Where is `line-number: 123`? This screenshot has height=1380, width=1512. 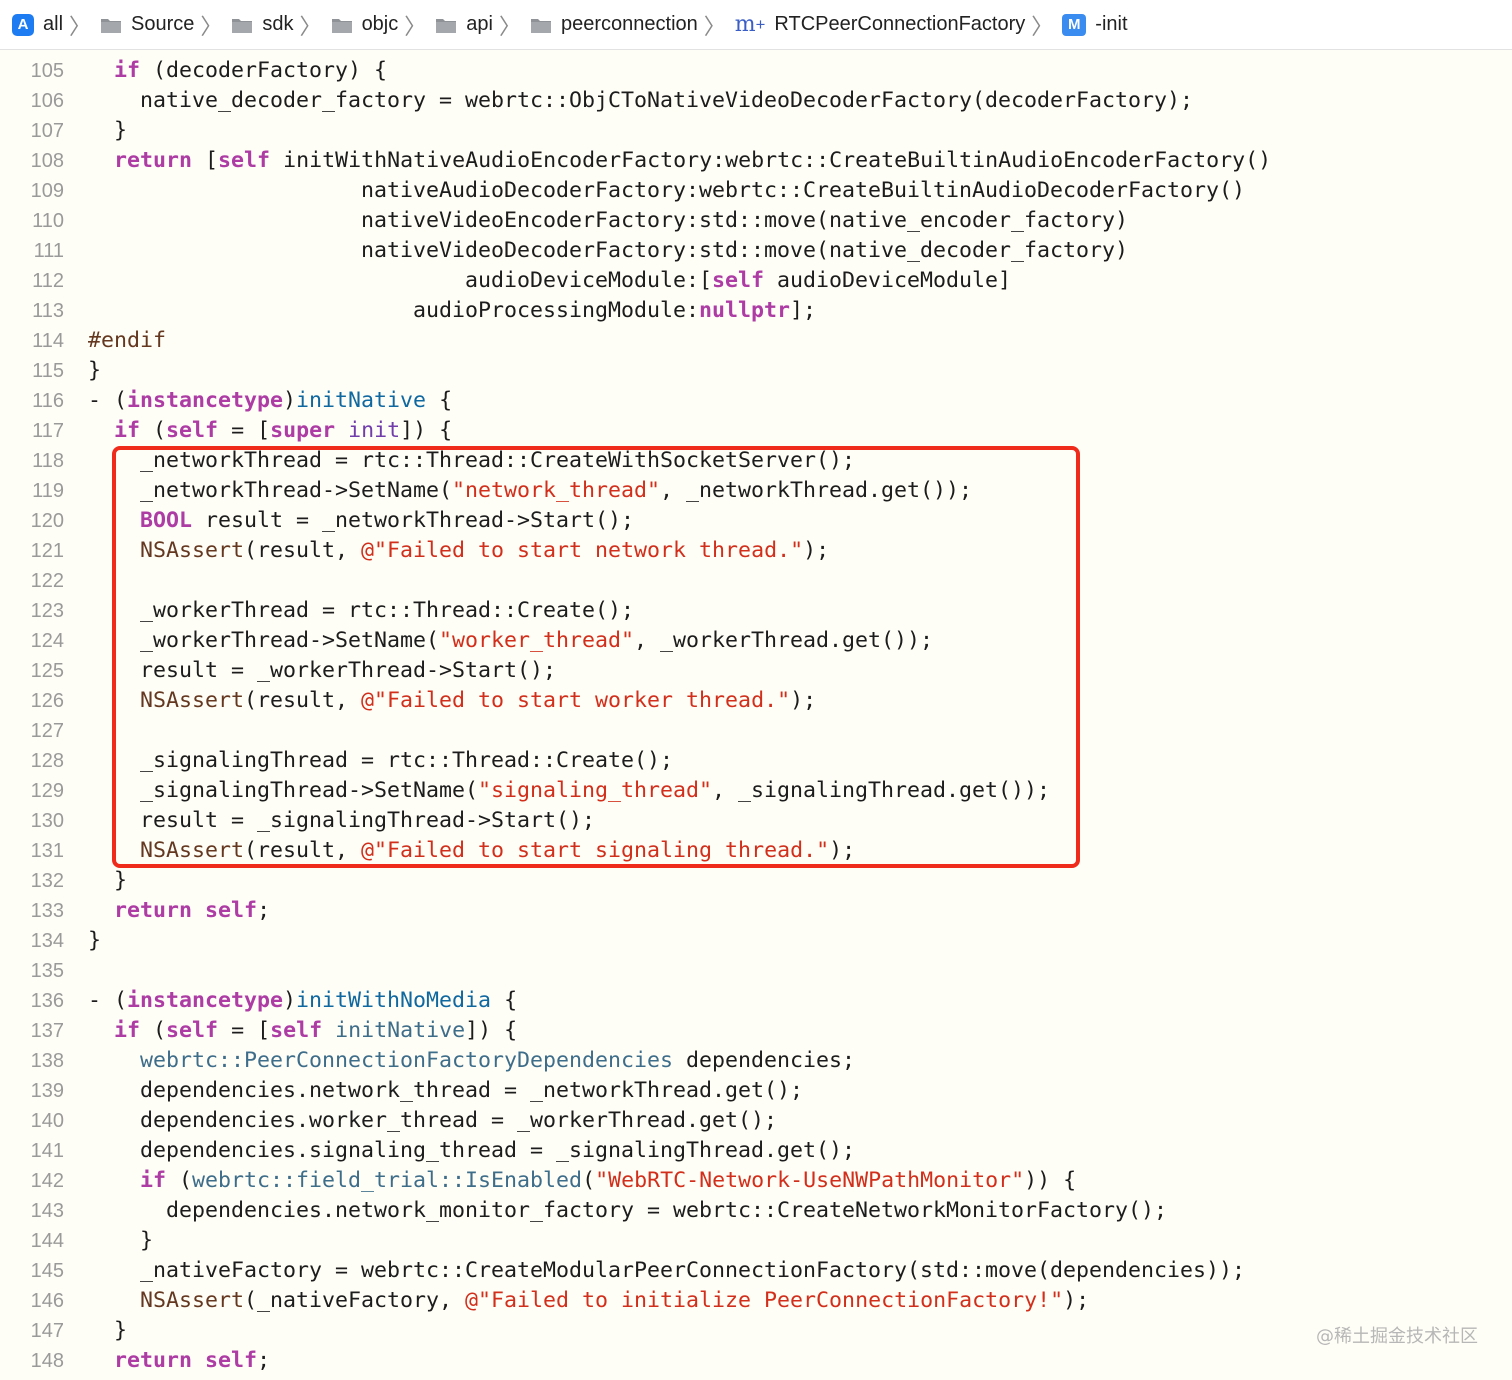 line-number: 123 is located at coordinates (32, 611).